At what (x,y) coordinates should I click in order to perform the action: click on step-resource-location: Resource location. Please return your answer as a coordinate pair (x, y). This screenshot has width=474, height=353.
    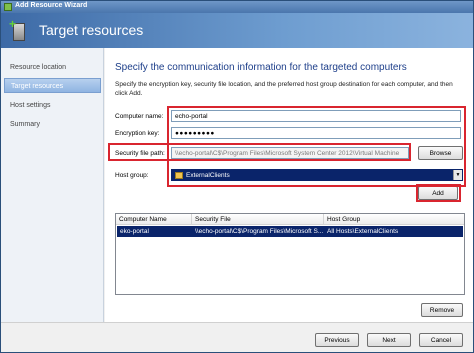
    Looking at the image, I should click on (52, 67).